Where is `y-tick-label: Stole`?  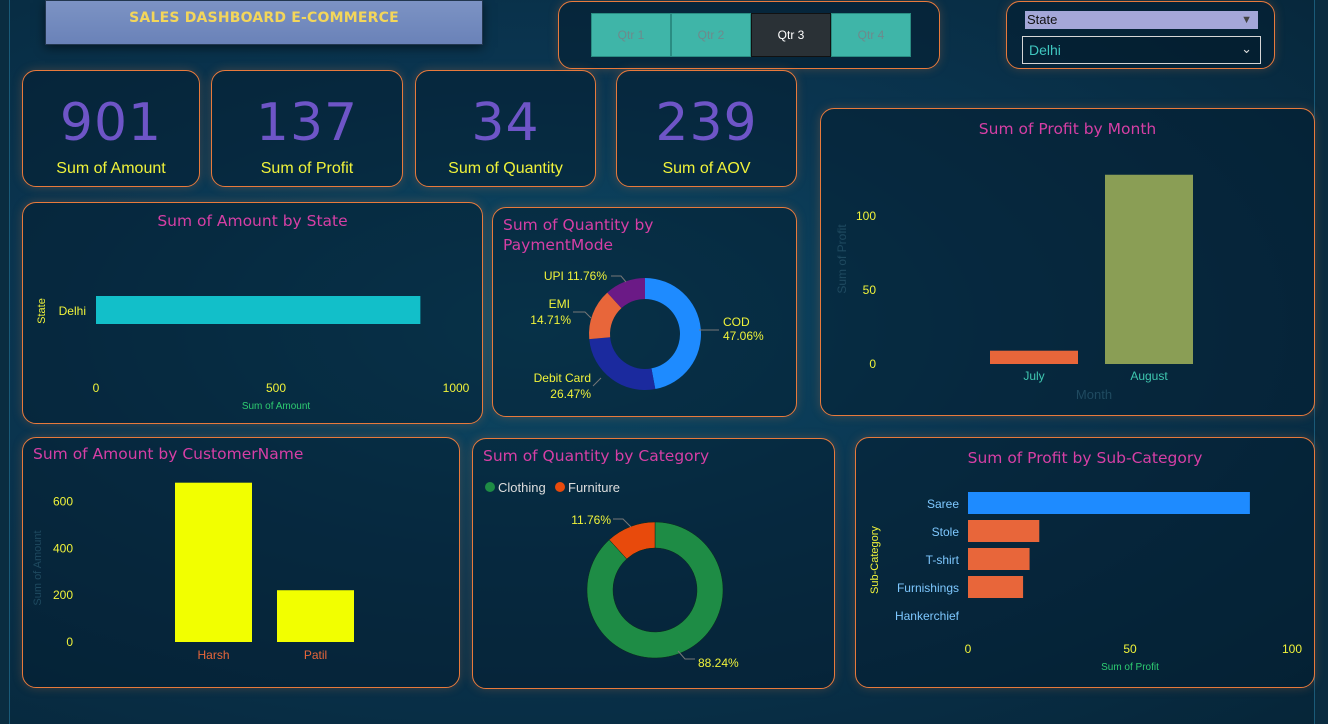 y-tick-label: Stole is located at coordinates (946, 532).